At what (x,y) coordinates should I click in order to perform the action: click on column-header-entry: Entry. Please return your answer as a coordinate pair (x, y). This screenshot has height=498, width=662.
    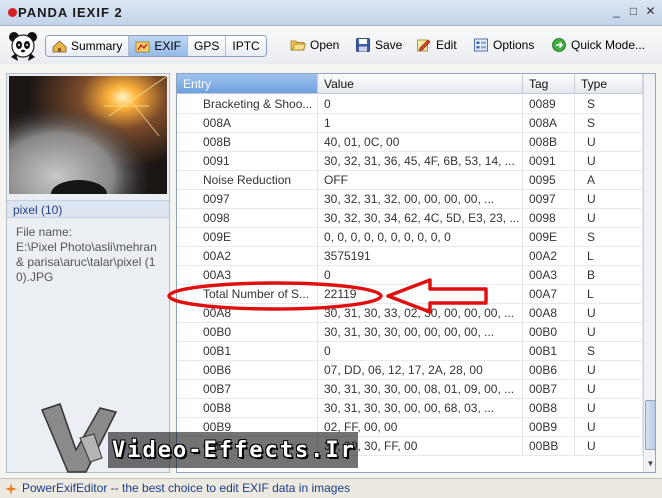
    Looking at the image, I should click on (247, 83).